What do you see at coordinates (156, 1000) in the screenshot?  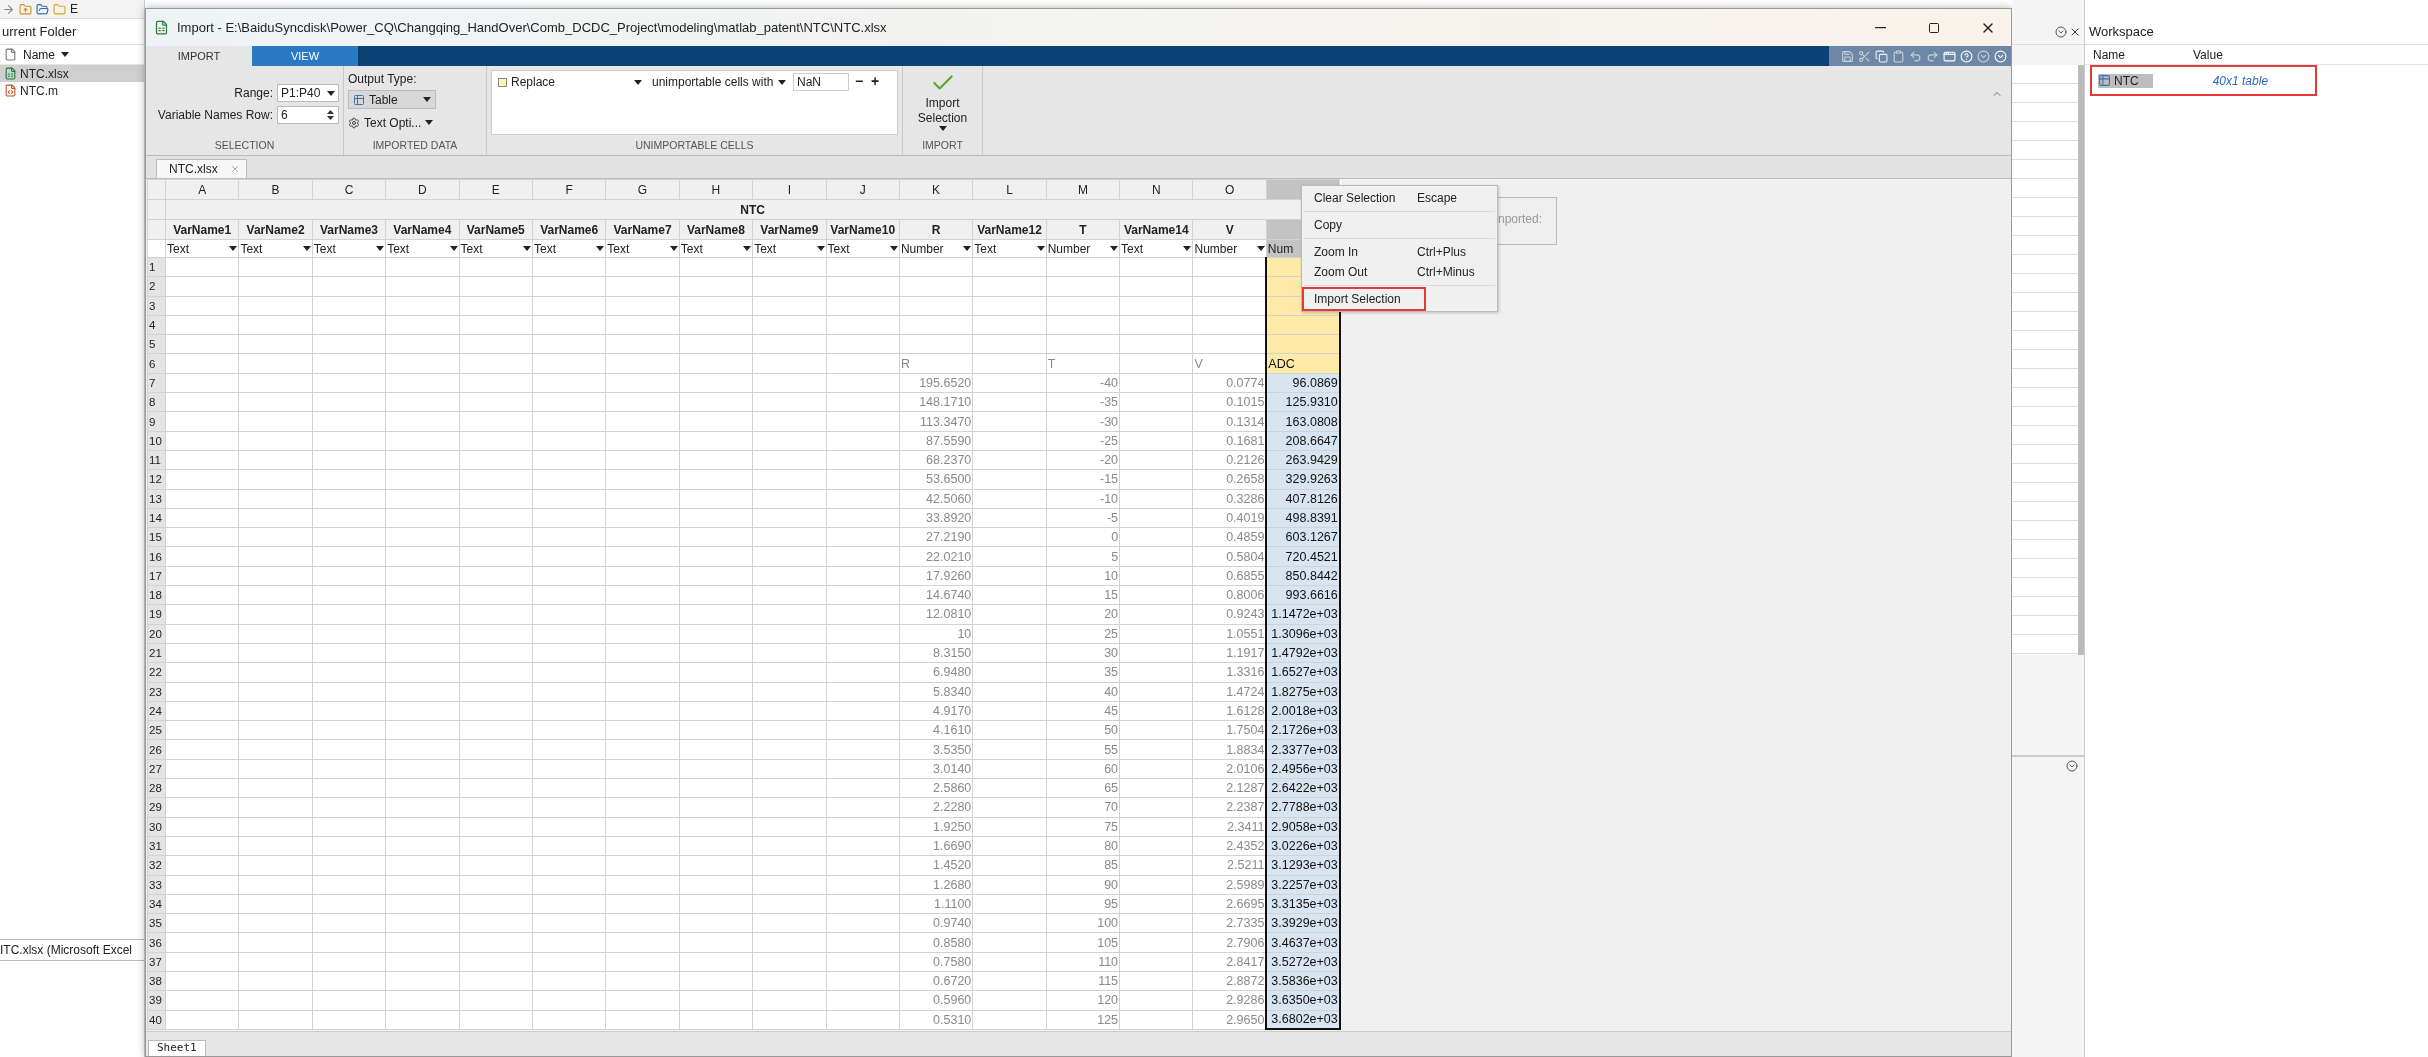 I see `row-number: 39` at bounding box center [156, 1000].